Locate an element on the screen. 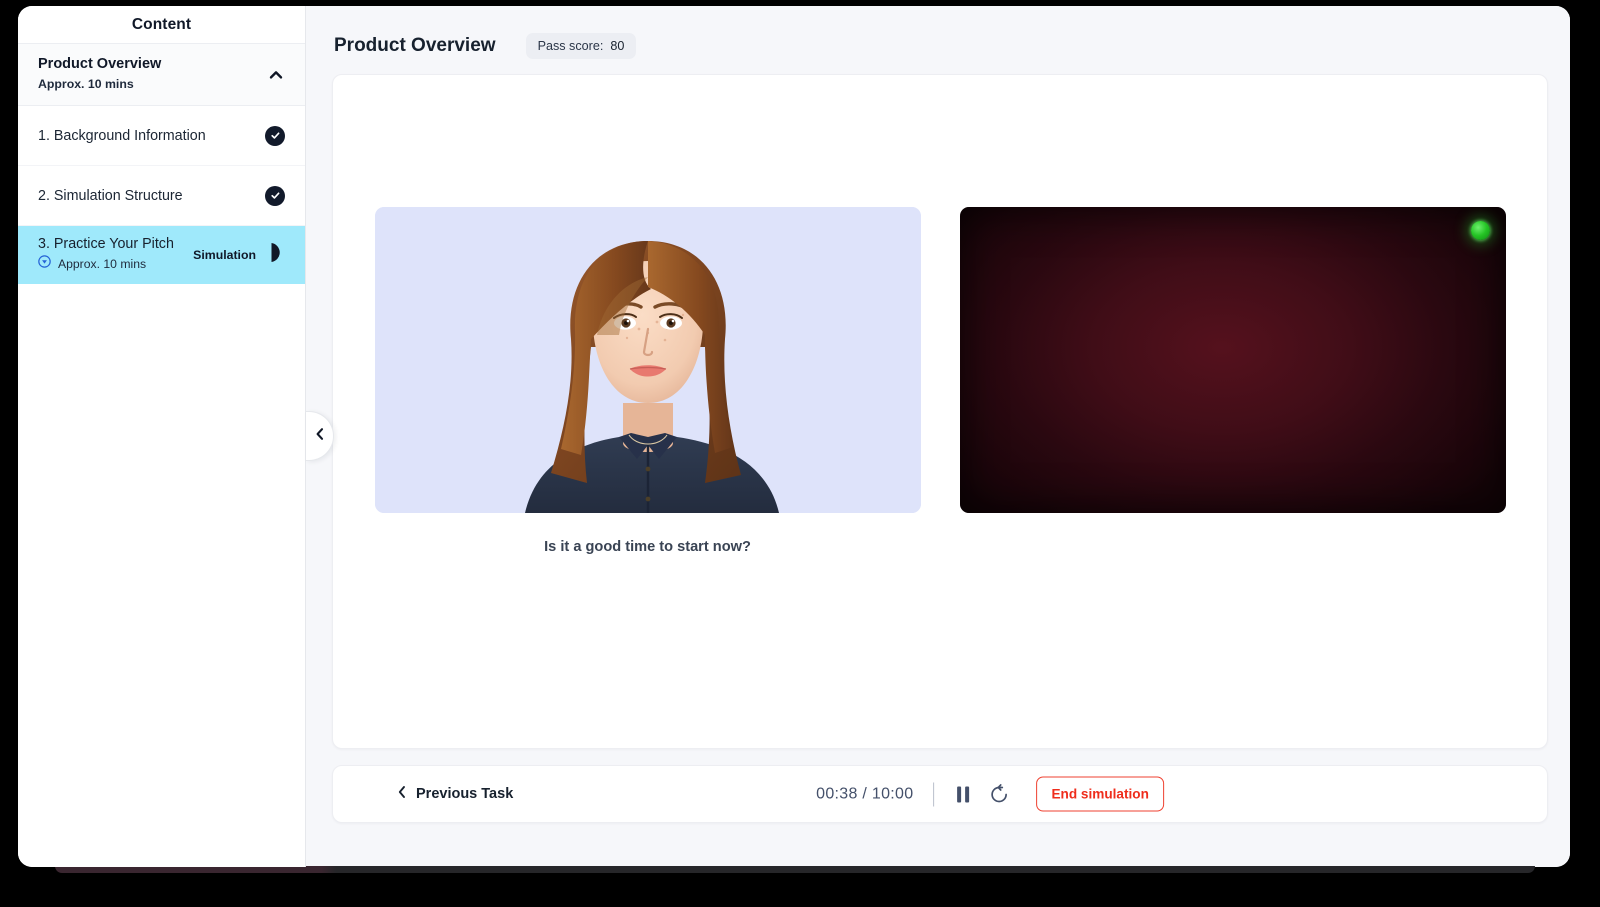 This screenshot has width=1600, height=907. previous-task-button: Previous Task is located at coordinates (455, 794).